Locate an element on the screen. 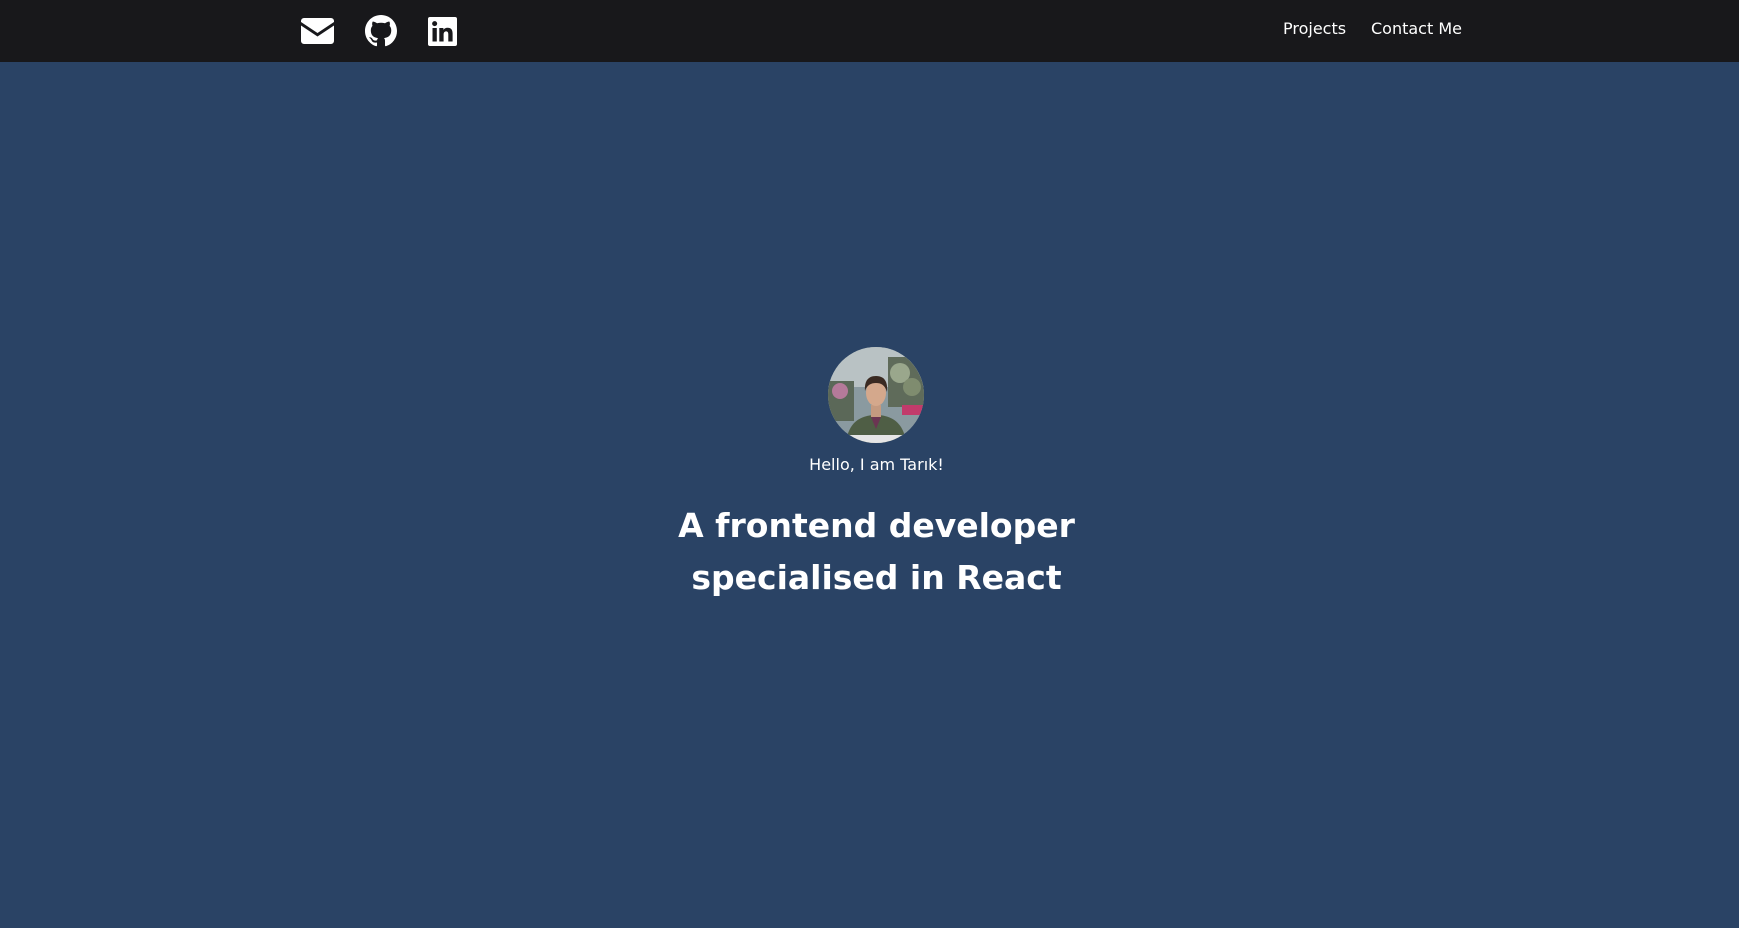  email-link is located at coordinates (317, 31).